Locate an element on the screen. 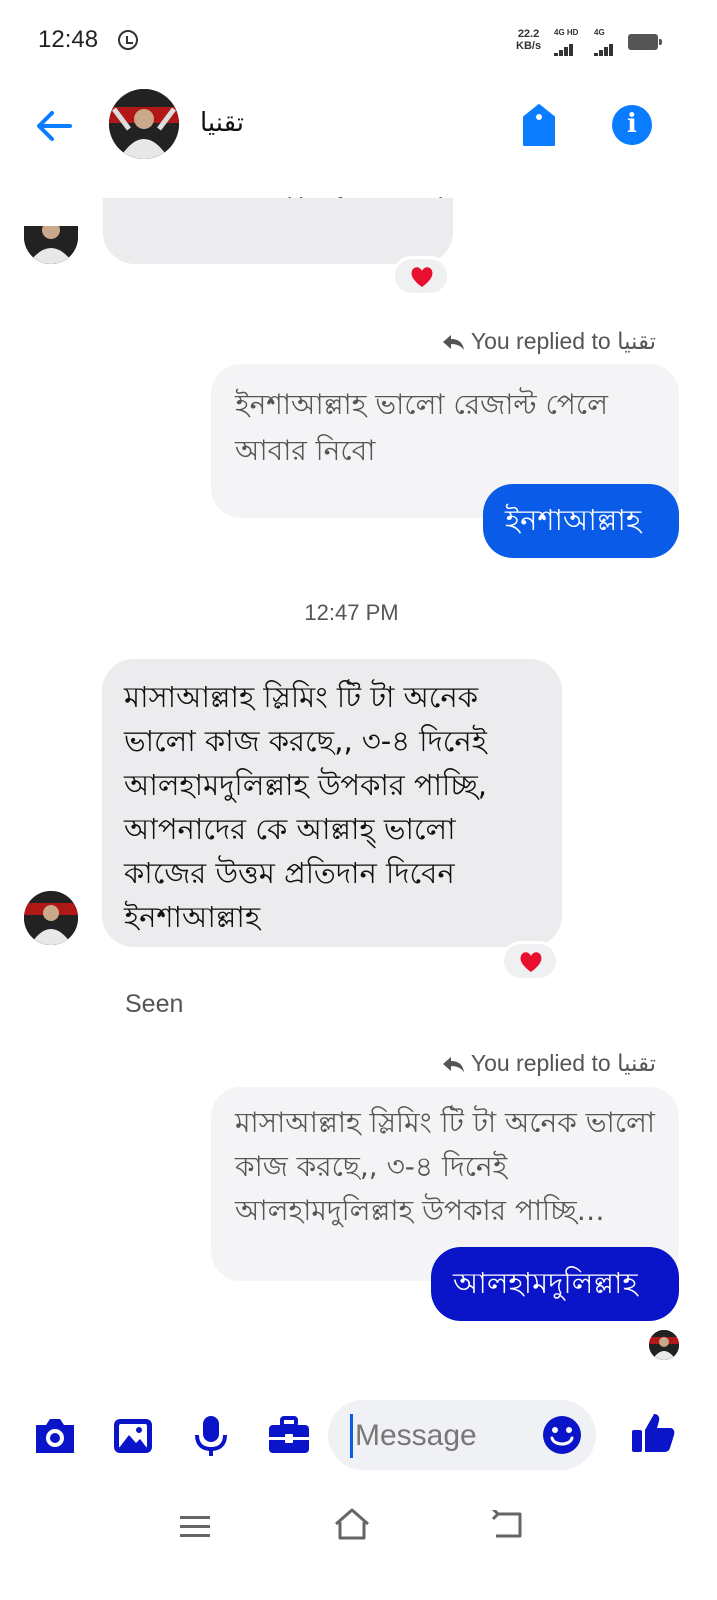 This screenshot has height=1600, width=717. microphone-icon is located at coordinates (211, 1436).